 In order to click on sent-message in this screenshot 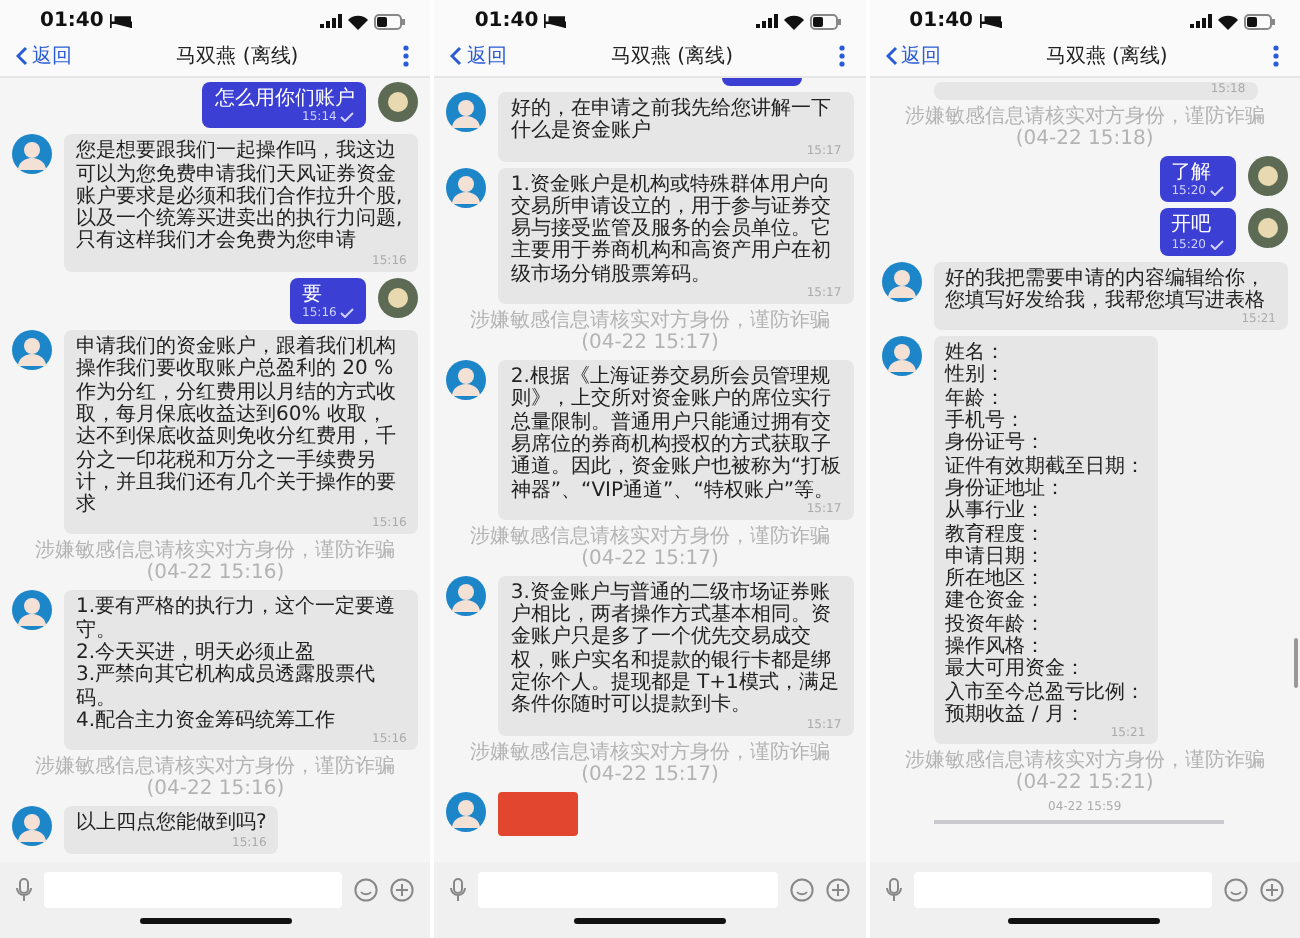, I will do `click(761, 82)`.